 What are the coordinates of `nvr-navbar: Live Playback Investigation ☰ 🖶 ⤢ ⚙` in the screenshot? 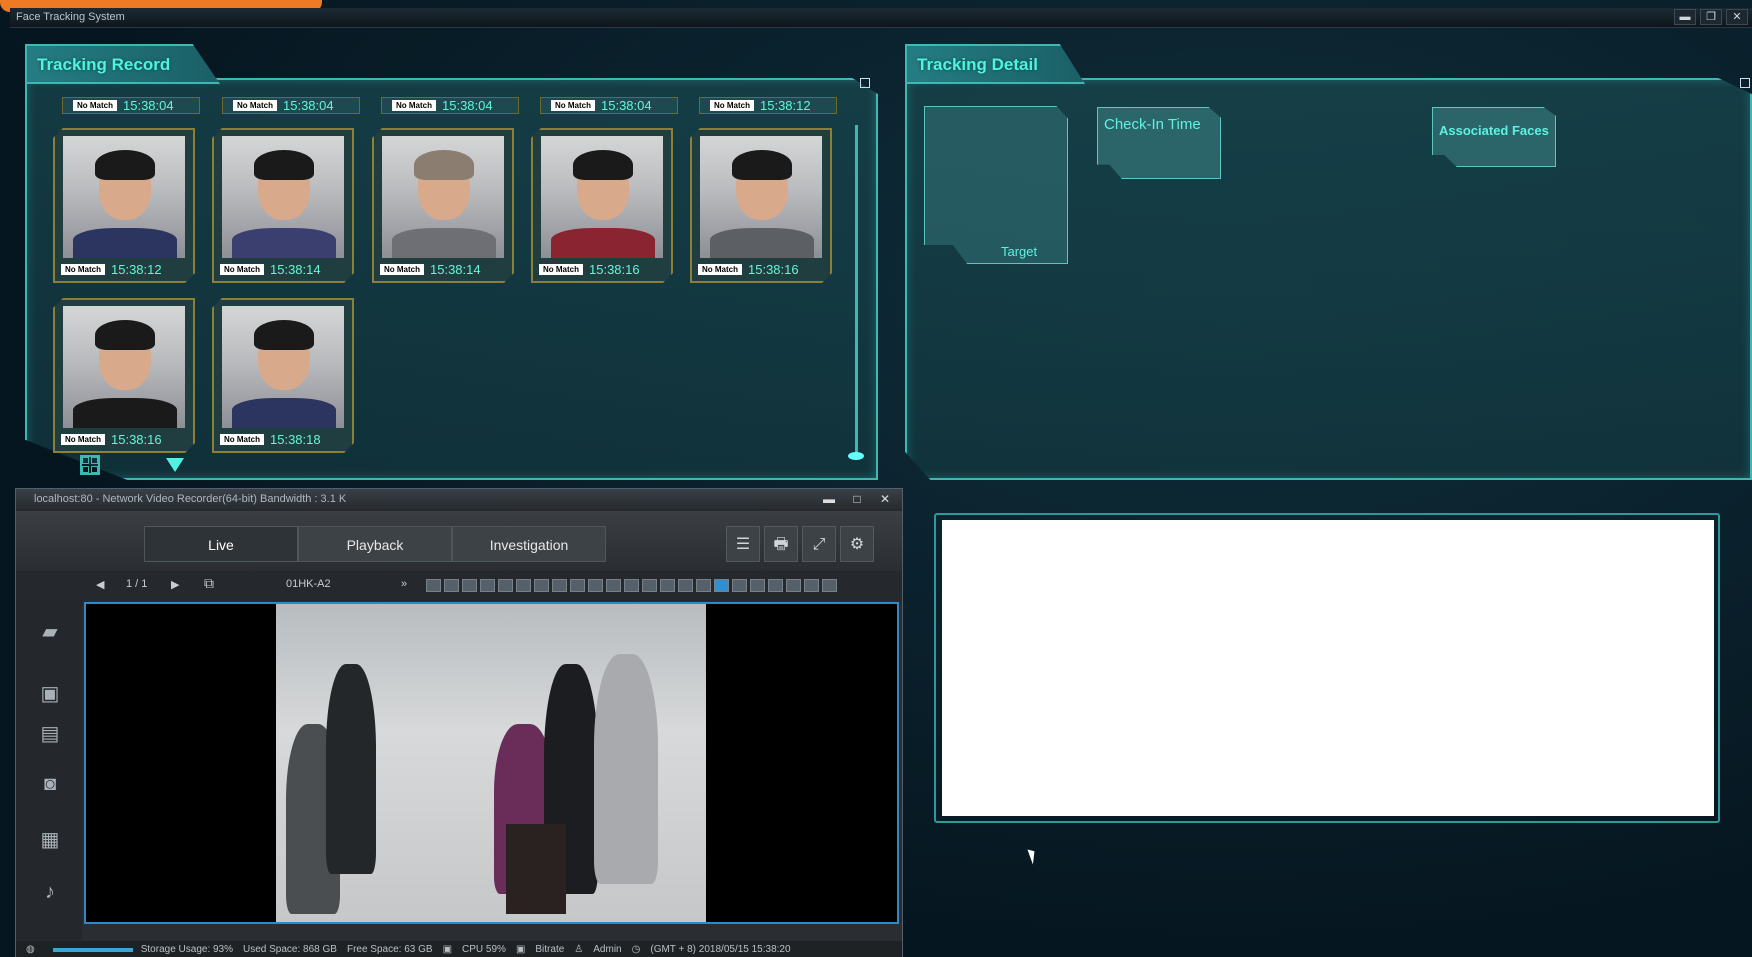 It's located at (459, 541).